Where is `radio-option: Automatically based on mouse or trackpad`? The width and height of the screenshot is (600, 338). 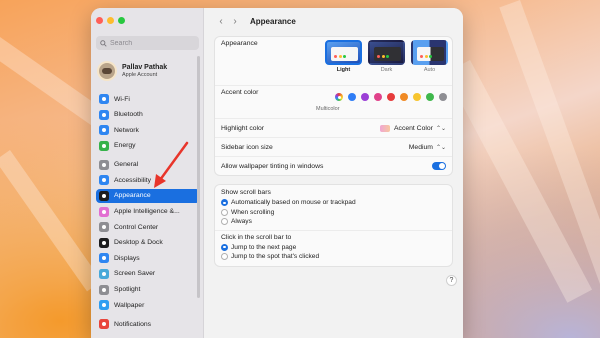 radio-option: Automatically based on mouse or trackpad is located at coordinates (333, 203).